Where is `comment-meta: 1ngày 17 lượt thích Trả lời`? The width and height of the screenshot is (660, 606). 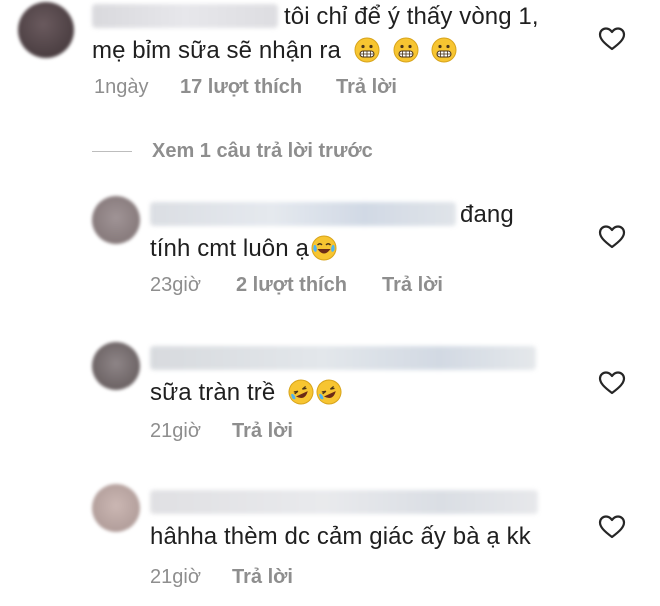
comment-meta: 1ngày 17 lượt thích Trả lời is located at coordinates (245, 87).